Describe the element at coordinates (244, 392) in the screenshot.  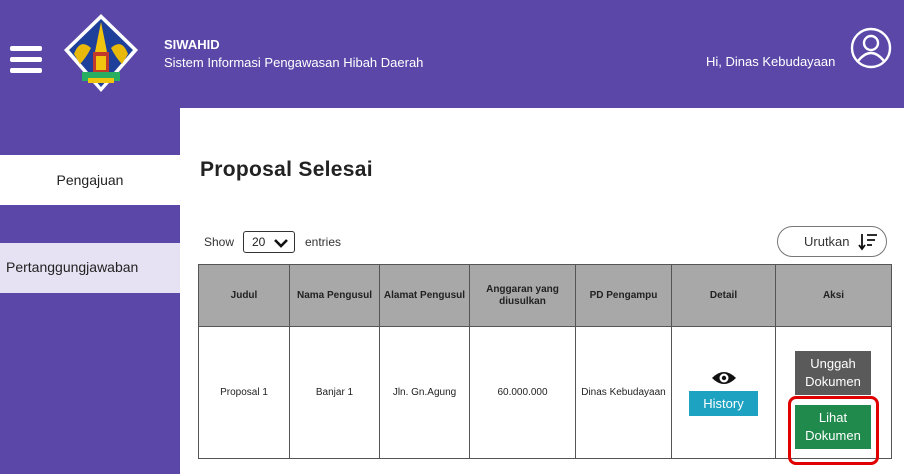
I see `cell-judul: Proposal 1` at that location.